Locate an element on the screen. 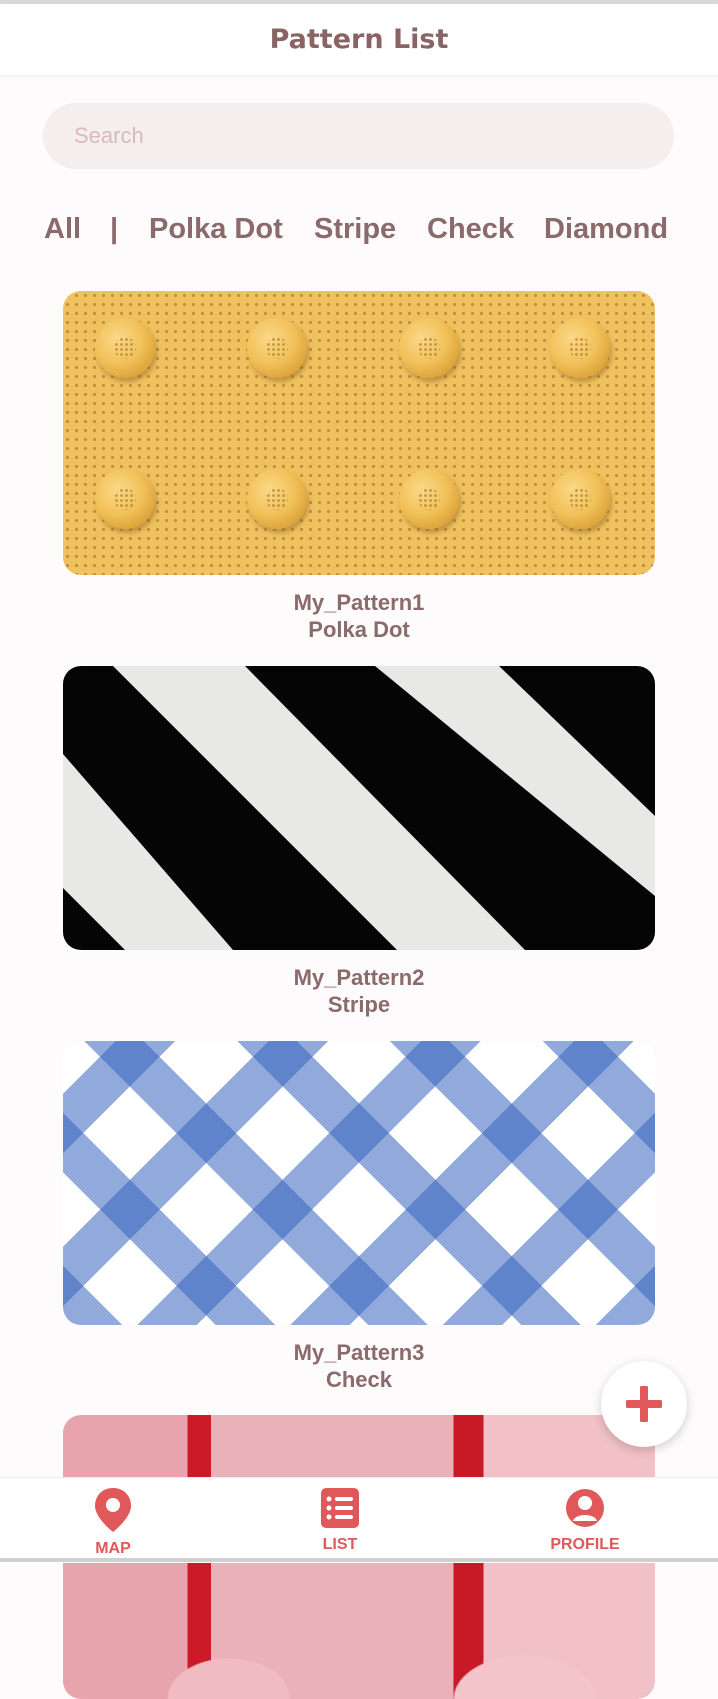  map-pin-icon is located at coordinates (113, 1510).